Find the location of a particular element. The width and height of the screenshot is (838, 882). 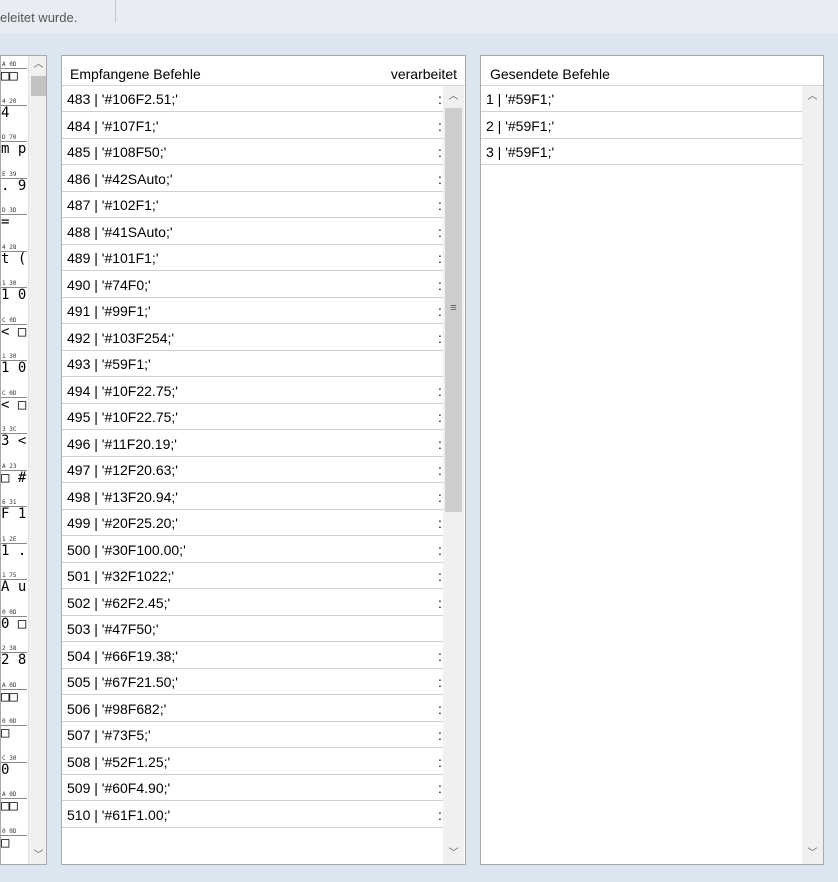

received-row: 486 | '#42SAuto;': is located at coordinates (252, 179).